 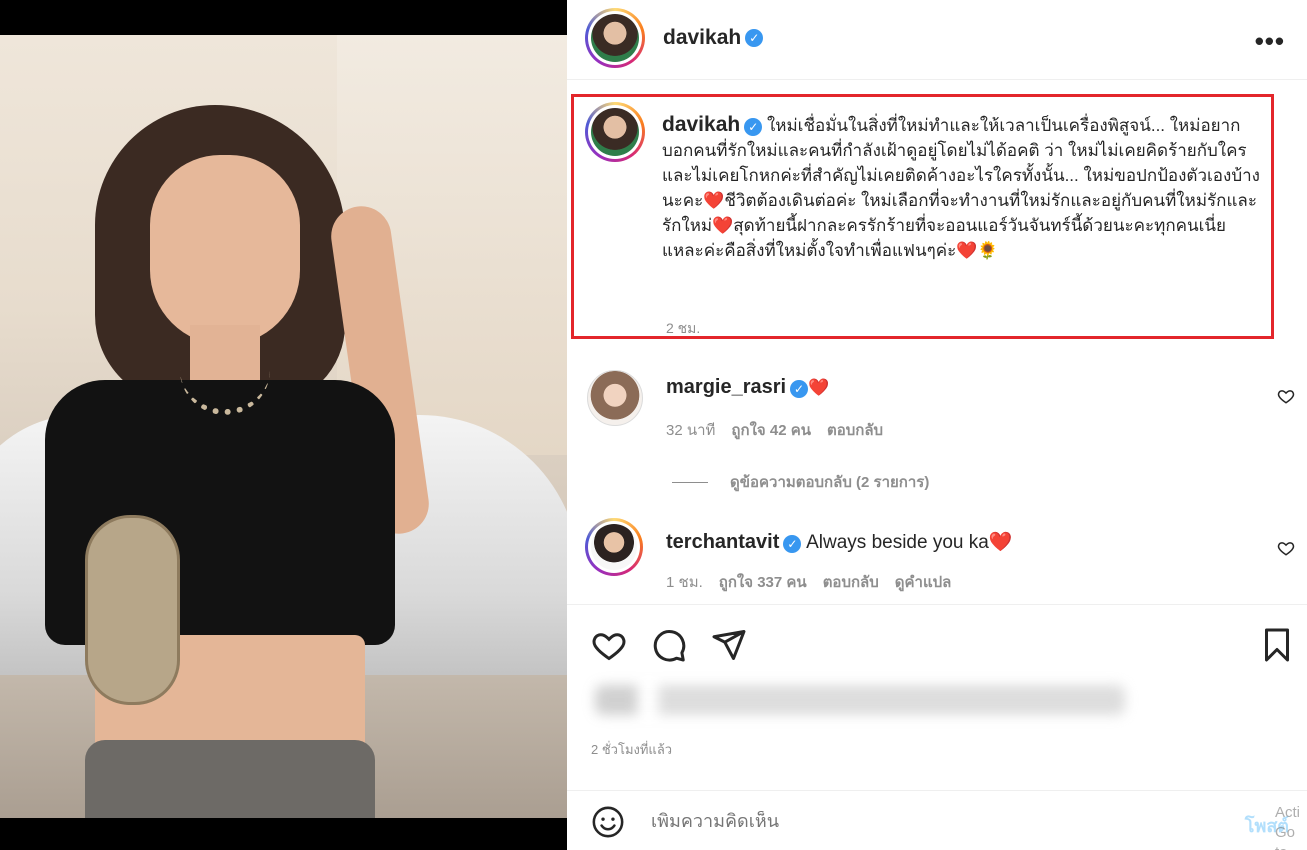 I want to click on photo-bag, so click(x=132, y=610).